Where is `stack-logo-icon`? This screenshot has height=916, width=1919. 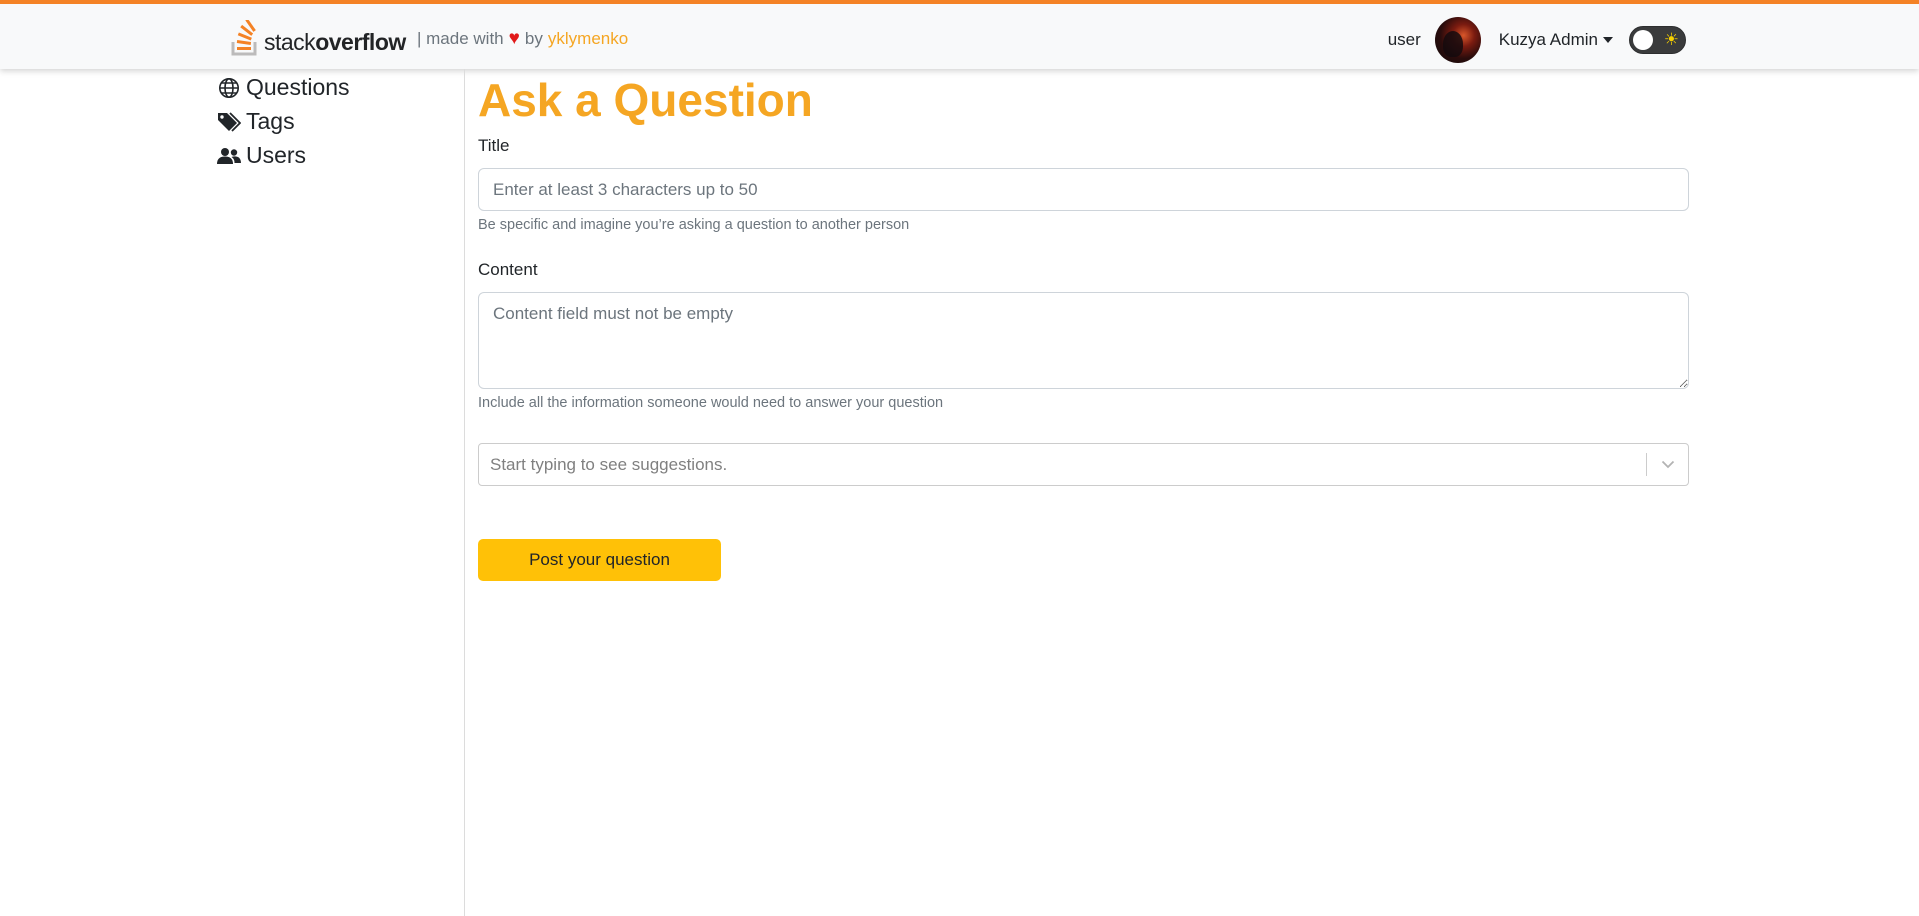 stack-logo-icon is located at coordinates (244, 38).